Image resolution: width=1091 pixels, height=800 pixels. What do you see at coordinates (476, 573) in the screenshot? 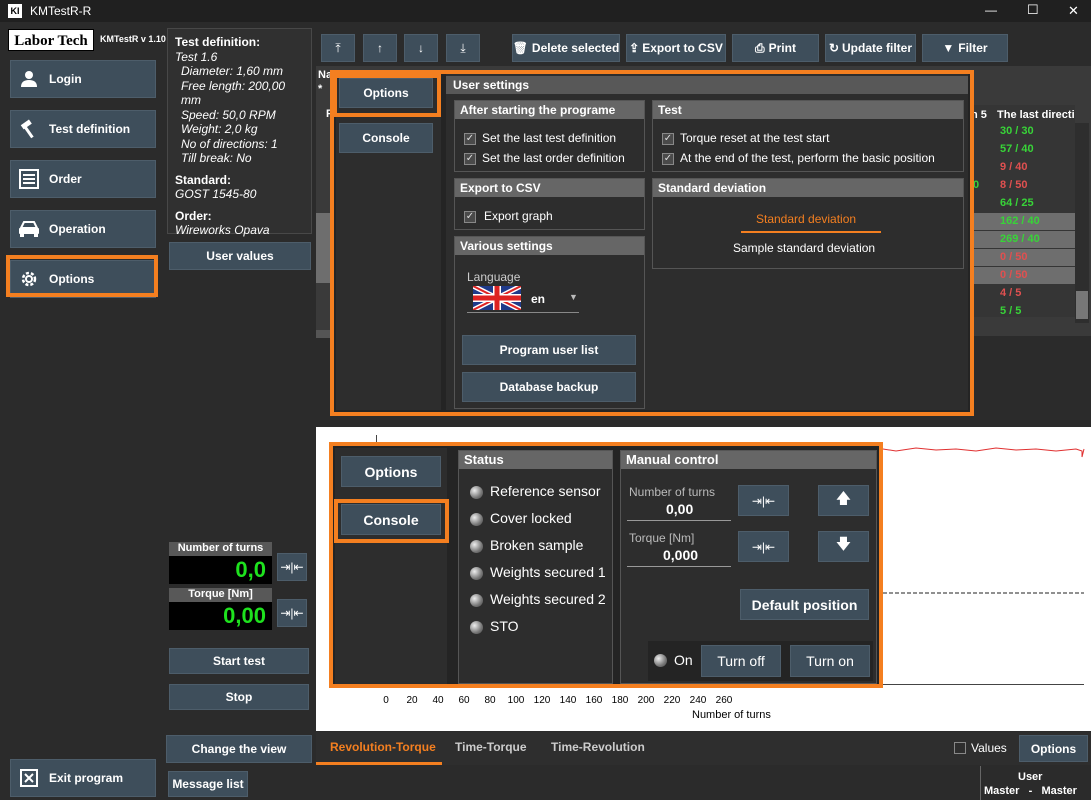
I see `weights-secured-1-led` at bounding box center [476, 573].